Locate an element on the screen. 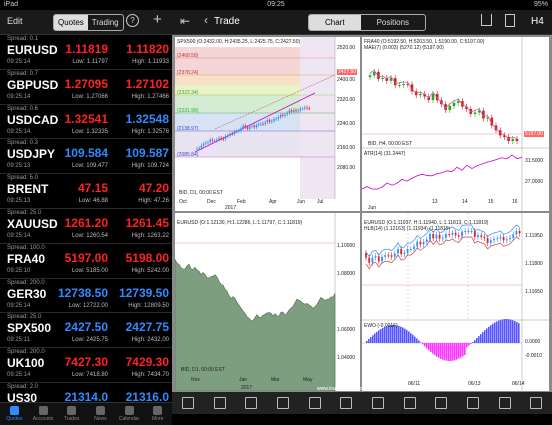  ask-price: 1261.45 is located at coordinates (147, 223).